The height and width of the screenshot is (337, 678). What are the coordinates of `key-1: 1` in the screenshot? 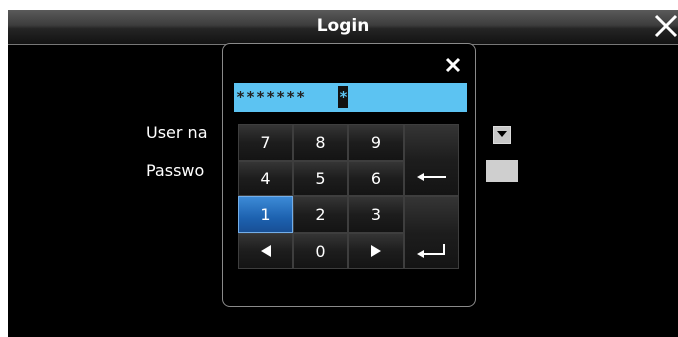 It's located at (265, 214).